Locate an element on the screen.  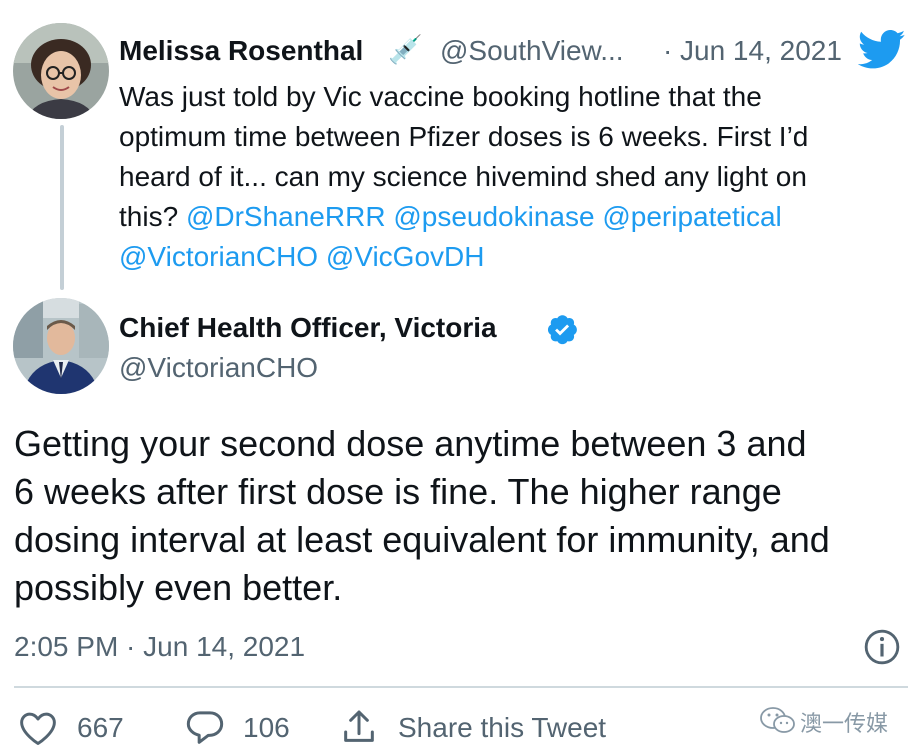
mention-link: @VictorianCHO is located at coordinates (218, 256).